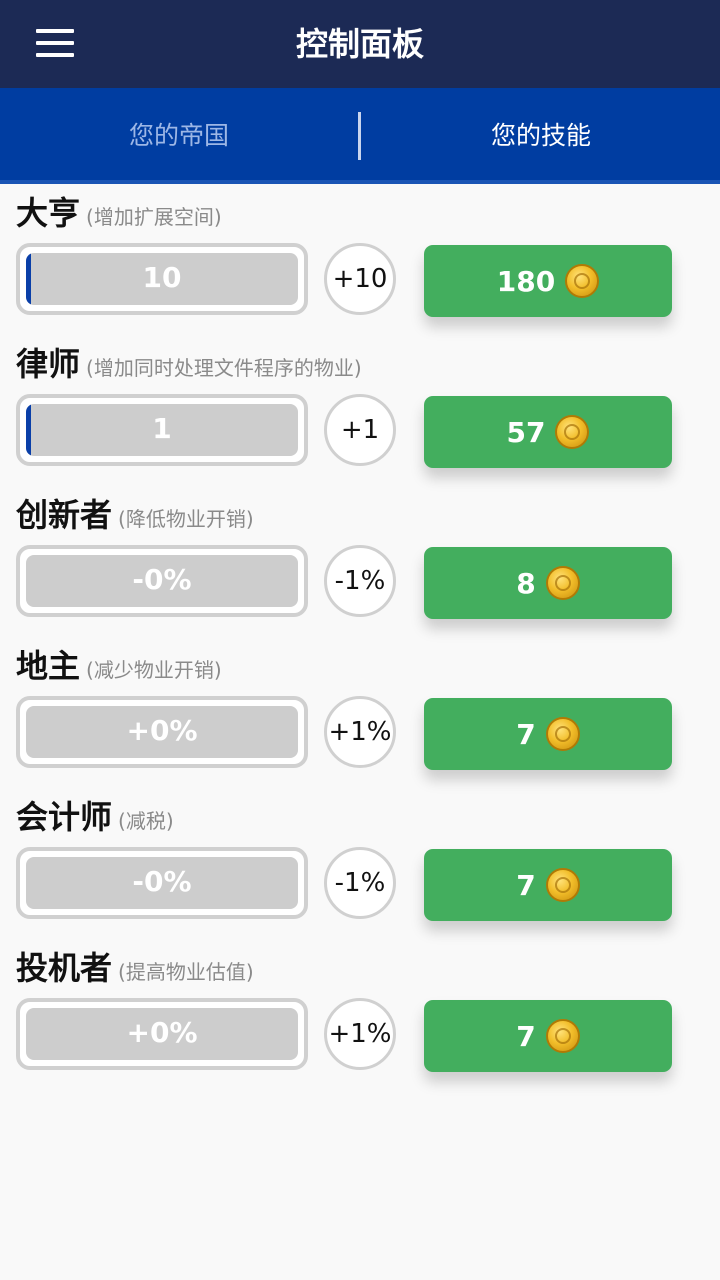  I want to click on skill-header: 会计师 (减税), so click(95, 815).